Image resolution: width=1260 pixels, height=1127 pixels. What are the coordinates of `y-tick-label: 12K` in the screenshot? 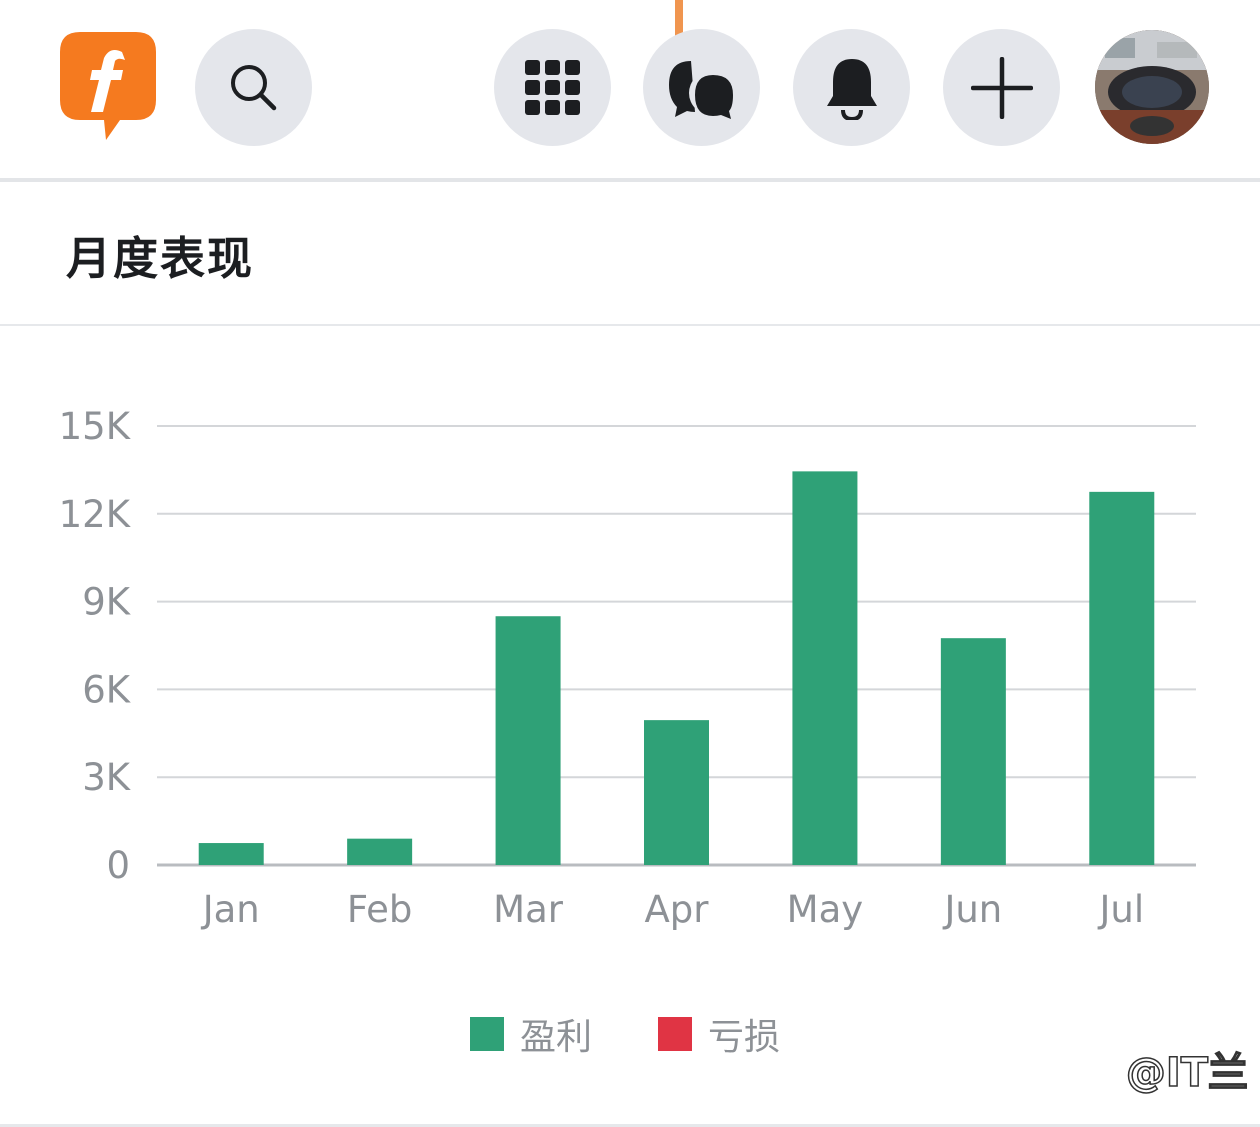 It's located at (95, 514).